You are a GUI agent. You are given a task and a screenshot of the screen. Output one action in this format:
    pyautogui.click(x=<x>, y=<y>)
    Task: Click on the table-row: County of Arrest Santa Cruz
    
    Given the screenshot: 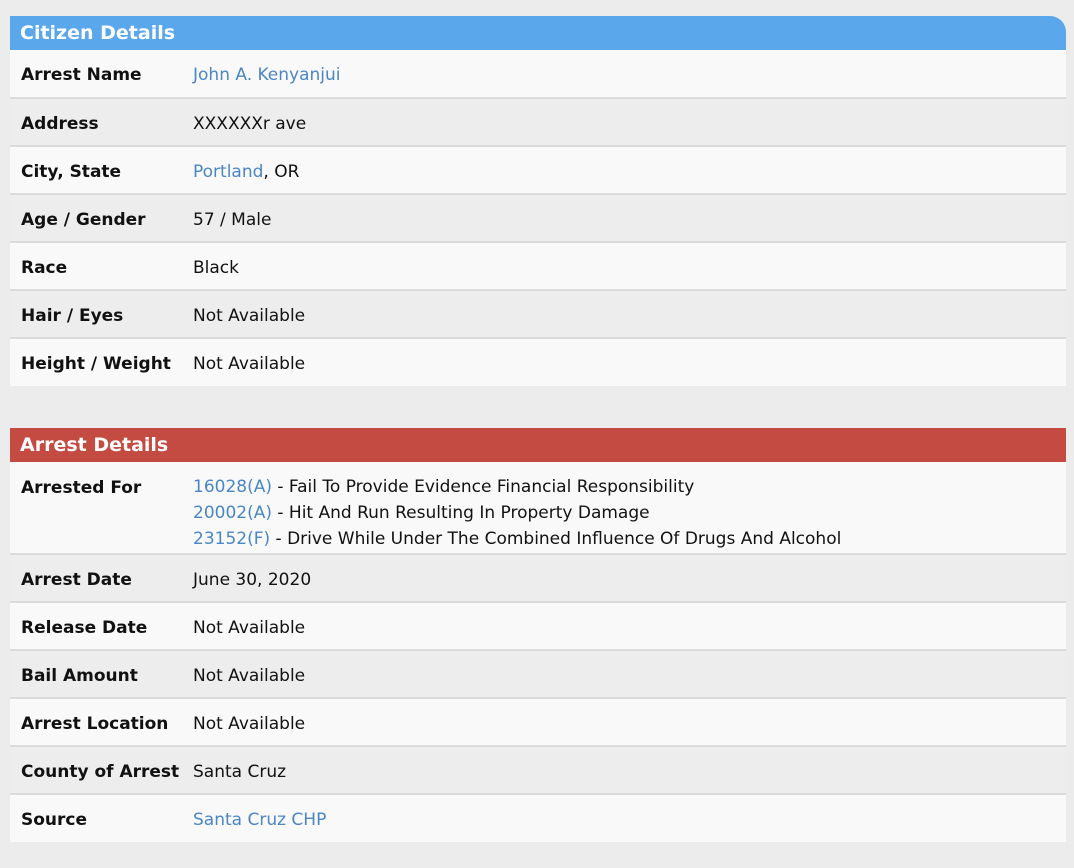 What is the action you would take?
    pyautogui.click(x=538, y=770)
    